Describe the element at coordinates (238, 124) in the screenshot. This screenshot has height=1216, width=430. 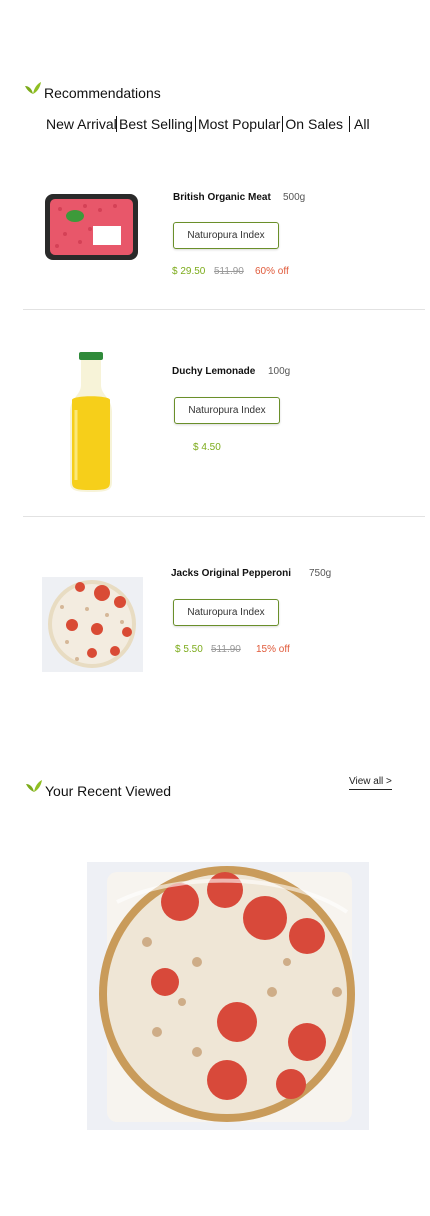
I see `tab-most-popular: Most Popular` at that location.